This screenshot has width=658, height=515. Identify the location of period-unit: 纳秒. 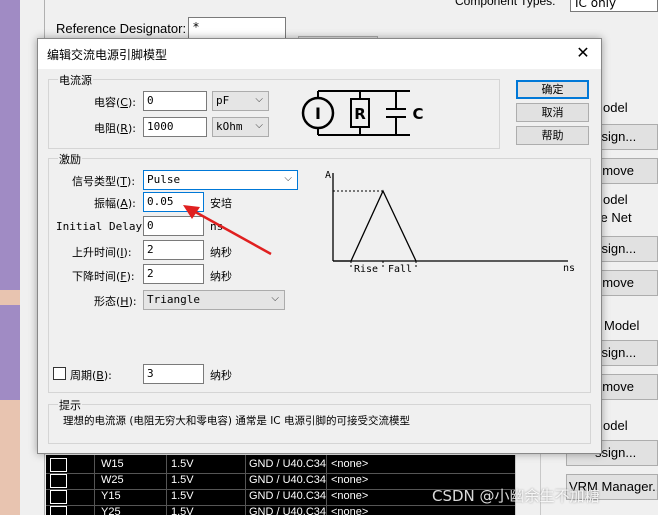
(221, 375).